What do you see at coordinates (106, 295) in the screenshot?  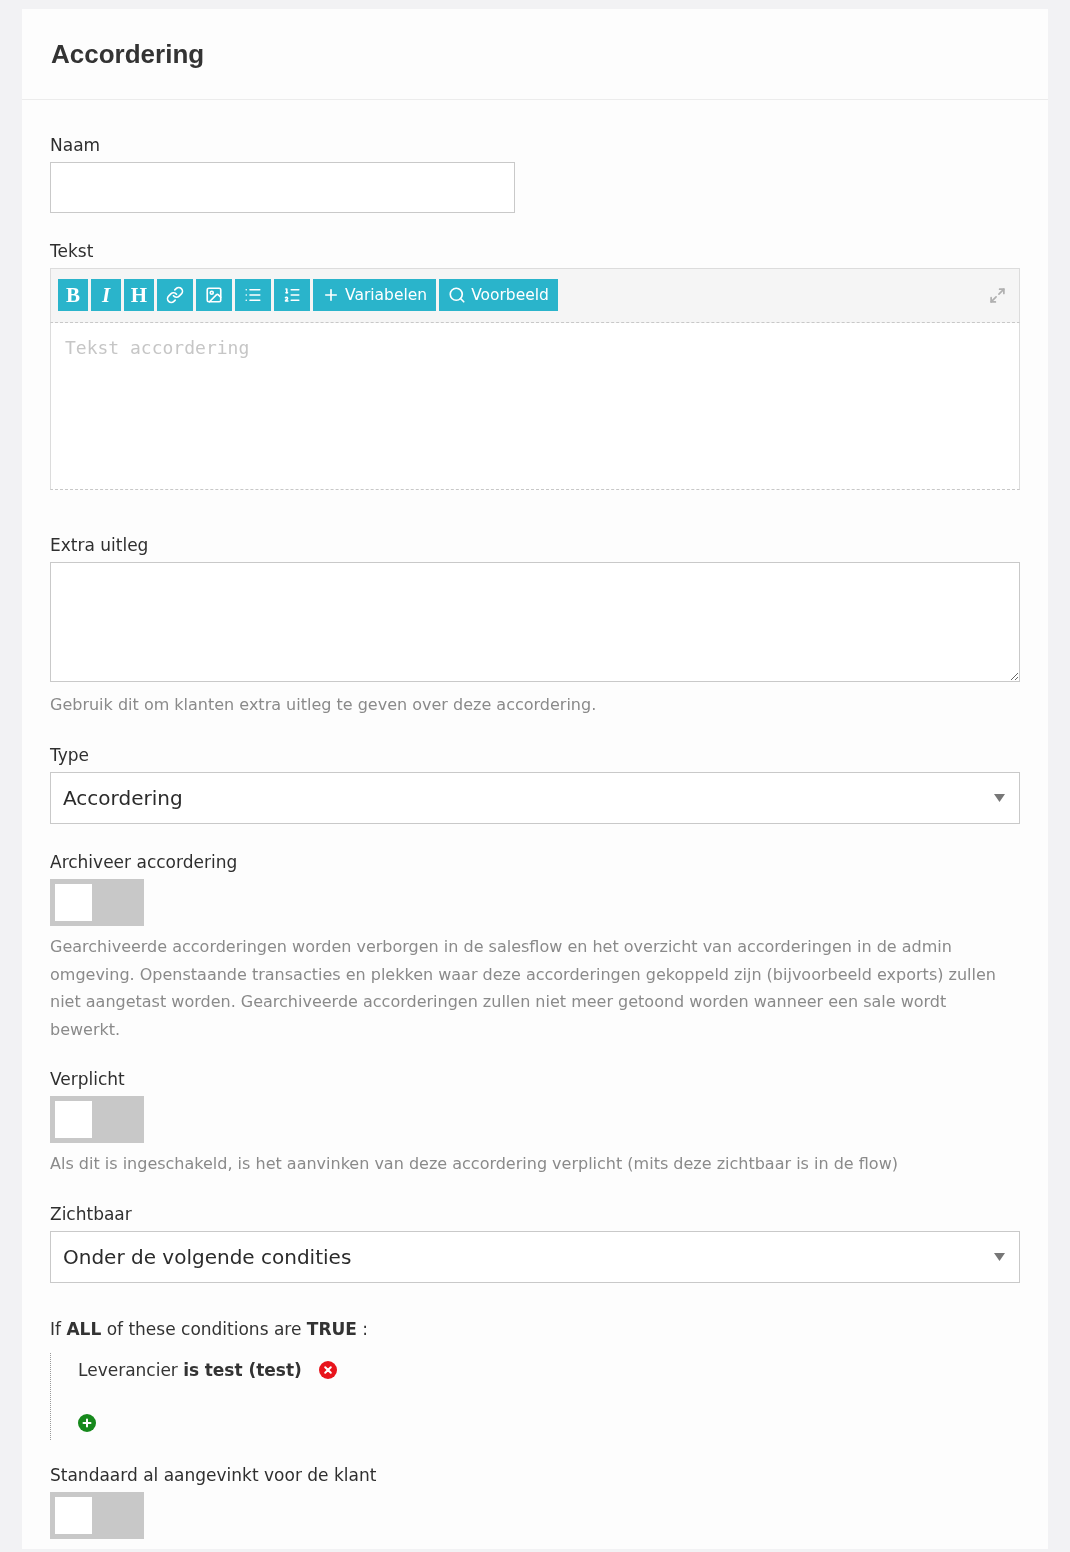 I see `italic-button: I` at bounding box center [106, 295].